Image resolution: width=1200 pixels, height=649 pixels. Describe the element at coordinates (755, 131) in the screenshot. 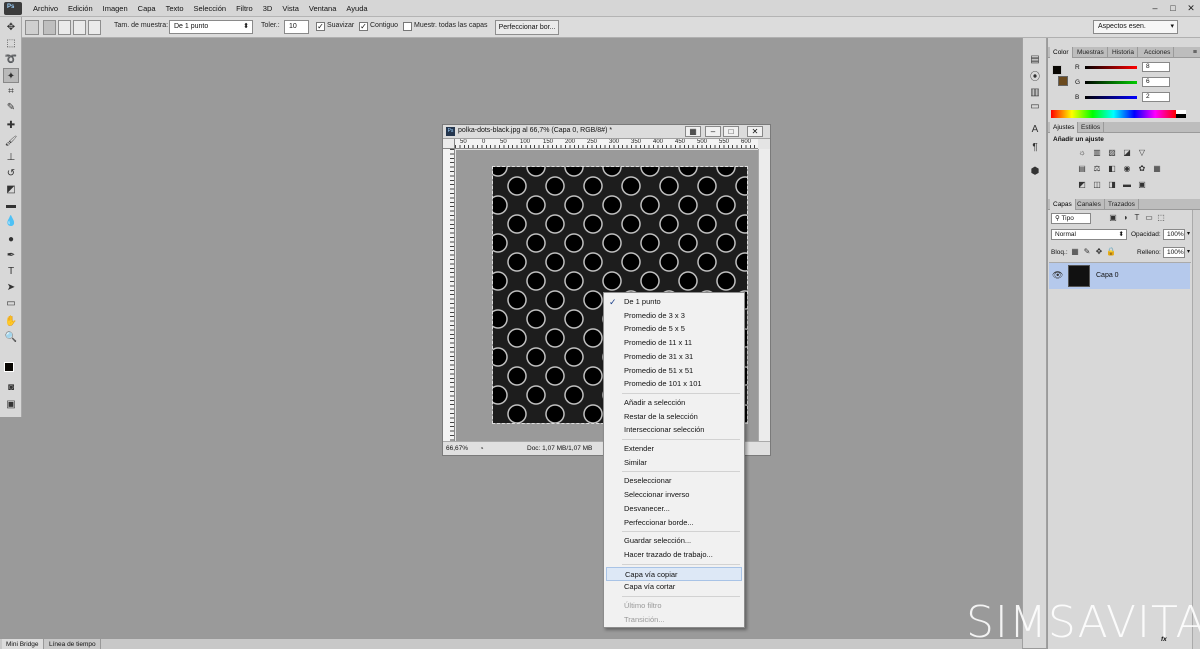

I see `doc-close-button: ✕` at that location.